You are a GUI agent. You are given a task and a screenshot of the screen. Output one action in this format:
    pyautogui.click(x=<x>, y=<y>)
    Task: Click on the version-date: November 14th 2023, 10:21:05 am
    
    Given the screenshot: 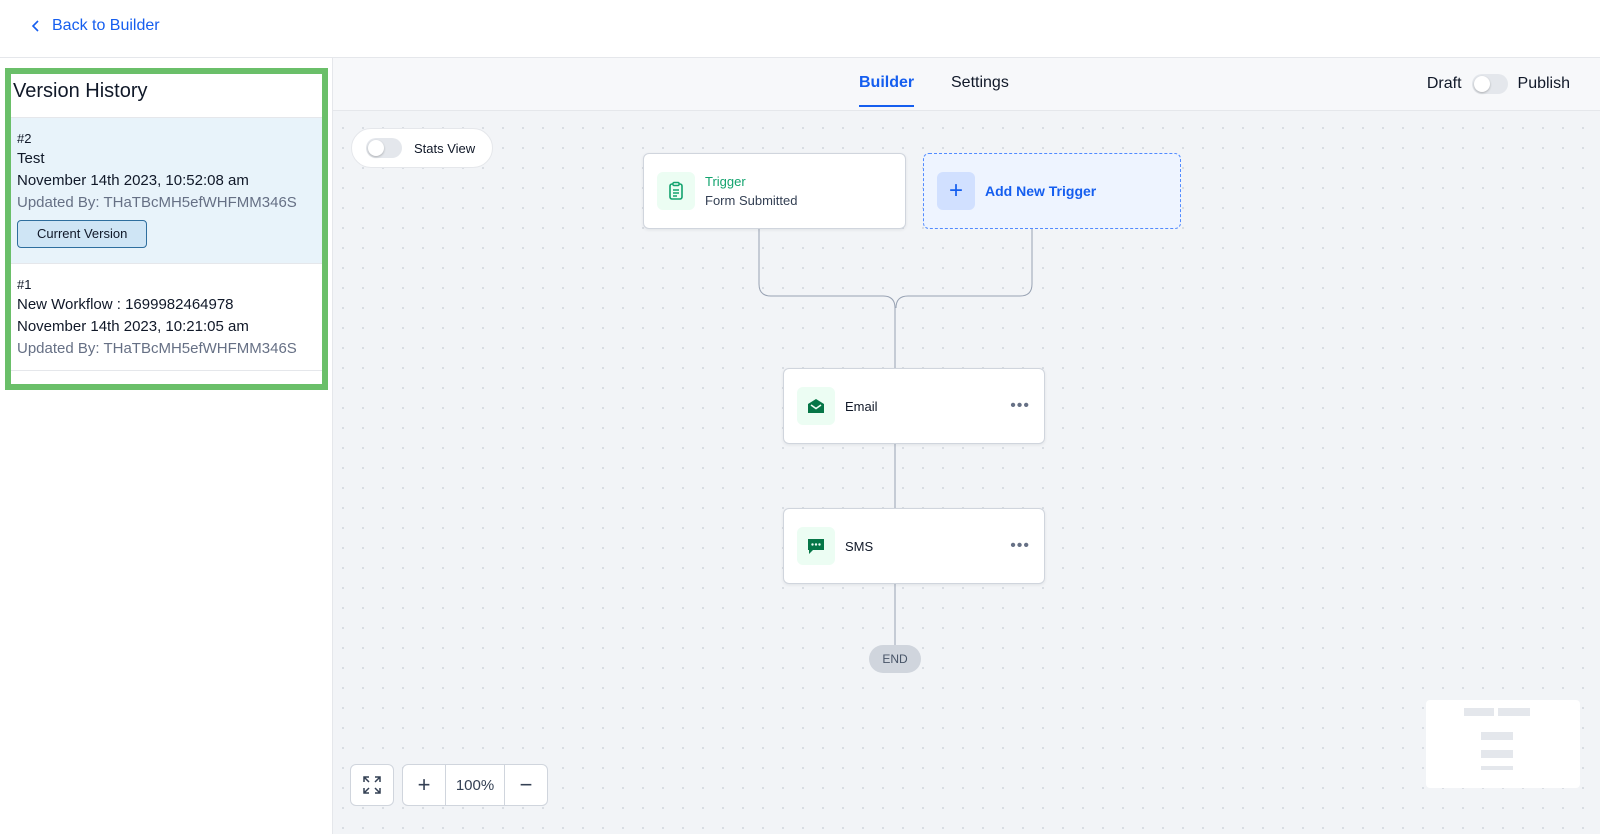 What is the action you would take?
    pyautogui.click(x=133, y=326)
    